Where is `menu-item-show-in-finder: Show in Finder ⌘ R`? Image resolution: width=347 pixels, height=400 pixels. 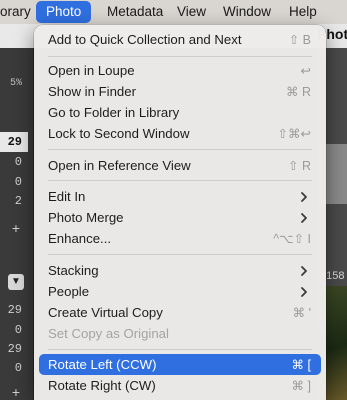 menu-item-show-in-finder: Show in Finder ⌘ R is located at coordinates (180, 91).